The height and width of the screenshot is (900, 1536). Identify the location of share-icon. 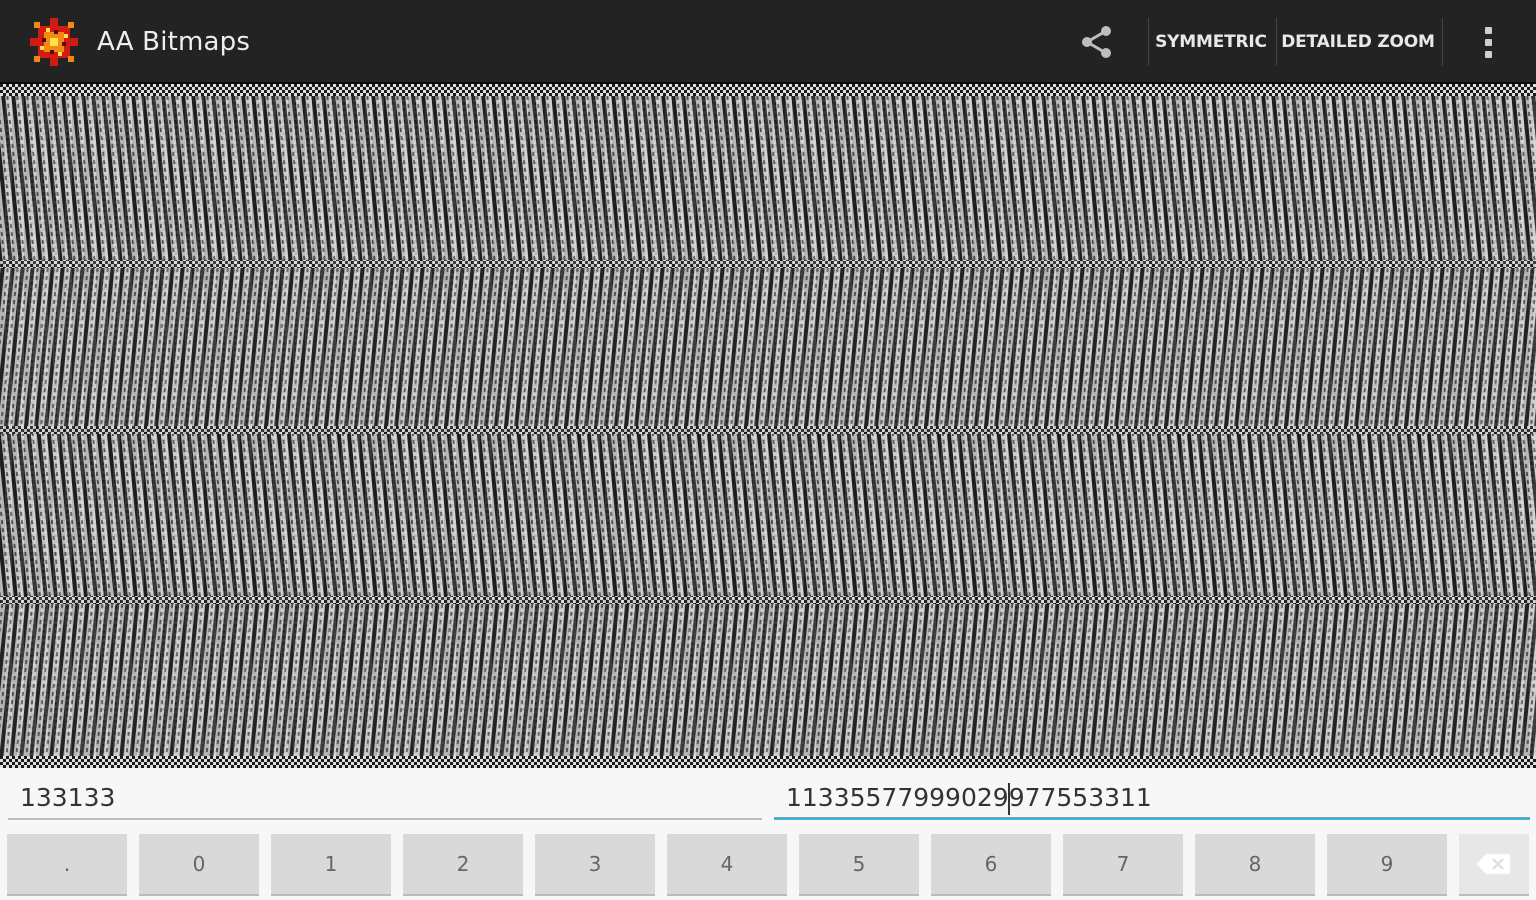
(1096, 42).